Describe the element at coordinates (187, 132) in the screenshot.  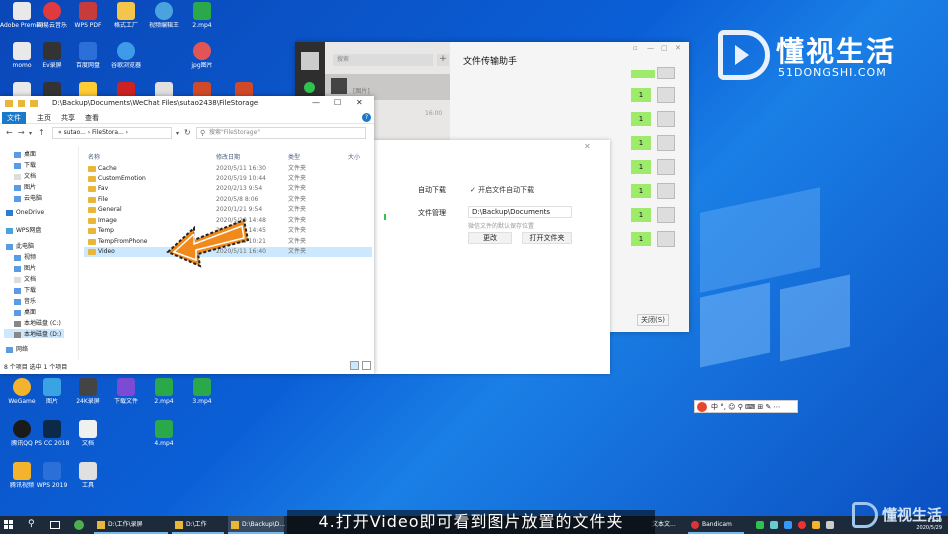
I see `refresh-icon: ↻` at that location.